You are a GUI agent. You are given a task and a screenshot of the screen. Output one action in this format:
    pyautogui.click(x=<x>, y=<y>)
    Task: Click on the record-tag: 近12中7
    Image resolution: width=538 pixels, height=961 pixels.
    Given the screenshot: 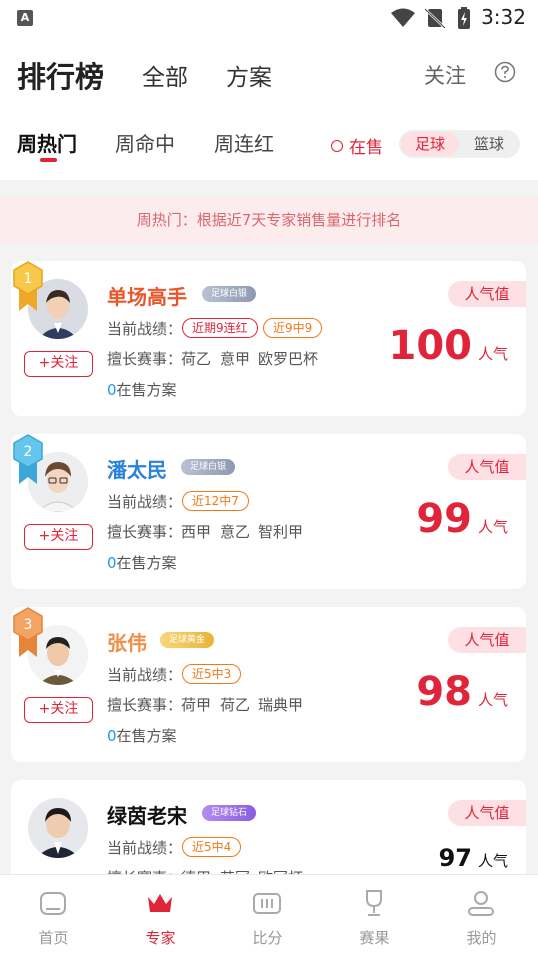 What is the action you would take?
    pyautogui.click(x=215, y=501)
    